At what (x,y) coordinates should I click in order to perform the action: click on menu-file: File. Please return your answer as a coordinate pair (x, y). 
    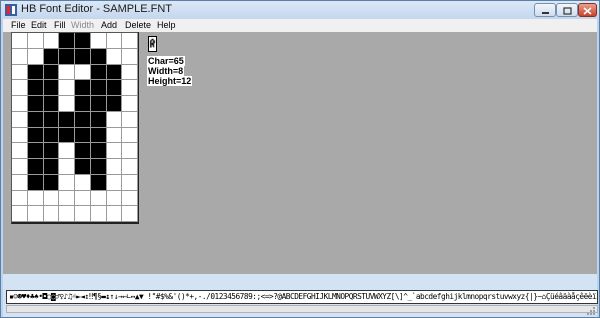
    Looking at the image, I should click on (18, 25).